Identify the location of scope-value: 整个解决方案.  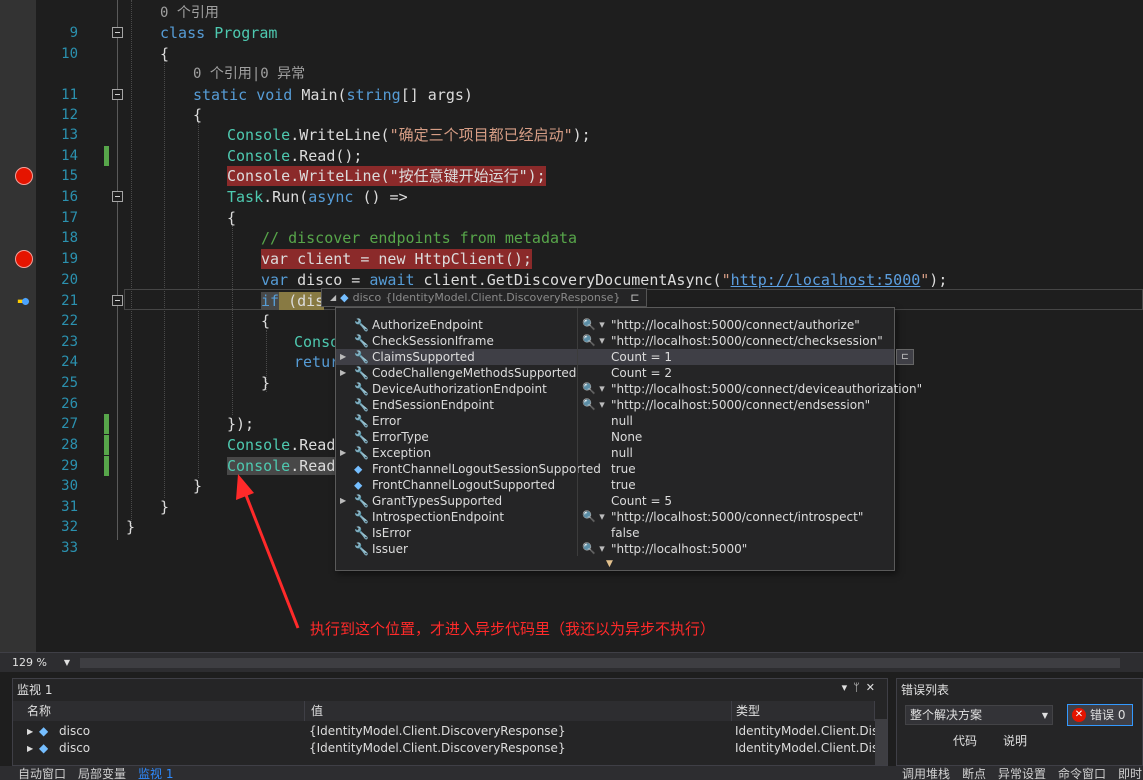
(946, 715).